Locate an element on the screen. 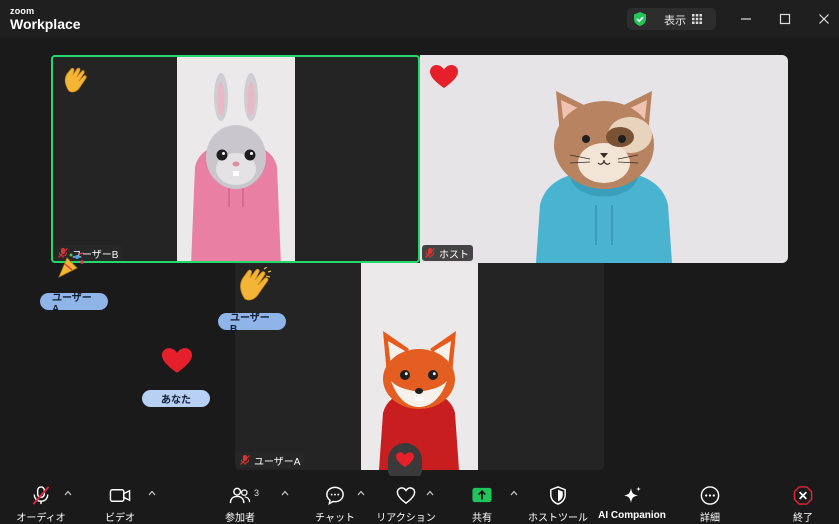 The width and height of the screenshot is (839, 524). reactions-button: リアクション is located at coordinates (406, 500).